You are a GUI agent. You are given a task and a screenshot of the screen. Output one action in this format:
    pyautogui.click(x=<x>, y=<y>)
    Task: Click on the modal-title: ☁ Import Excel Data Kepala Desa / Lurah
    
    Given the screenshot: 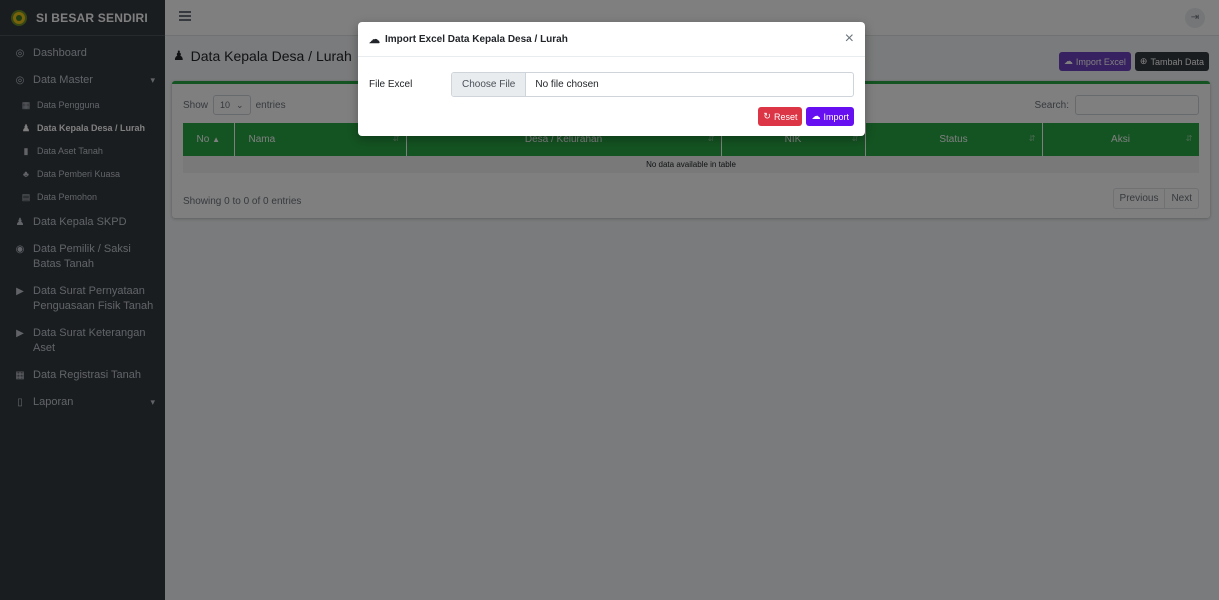 What is the action you would take?
    pyautogui.click(x=468, y=39)
    